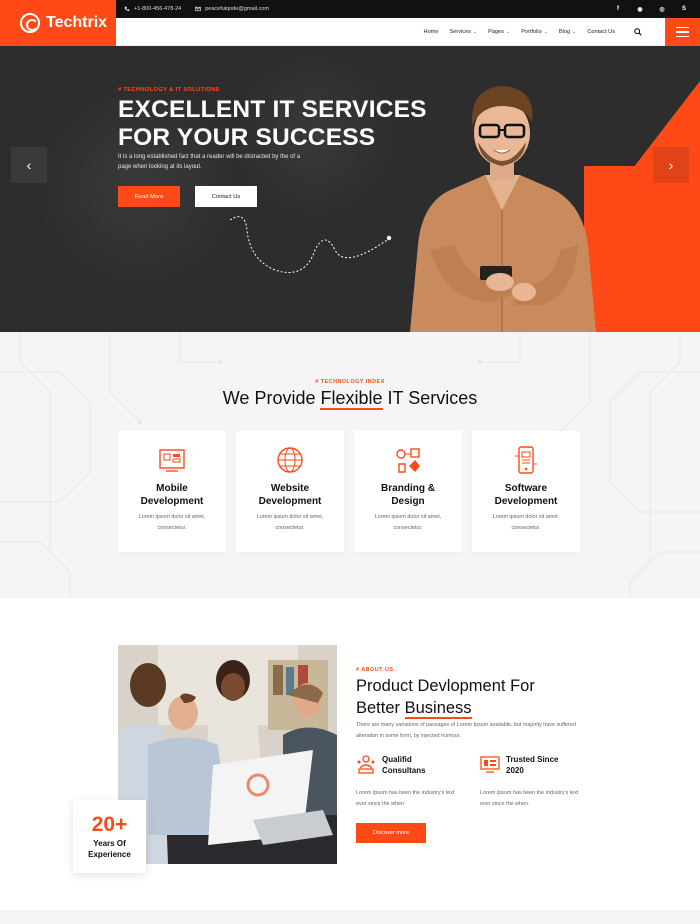 Image resolution: width=700 pixels, height=924 pixels. I want to click on email-contact: peacefulqode@gmail.com, so click(232, 9).